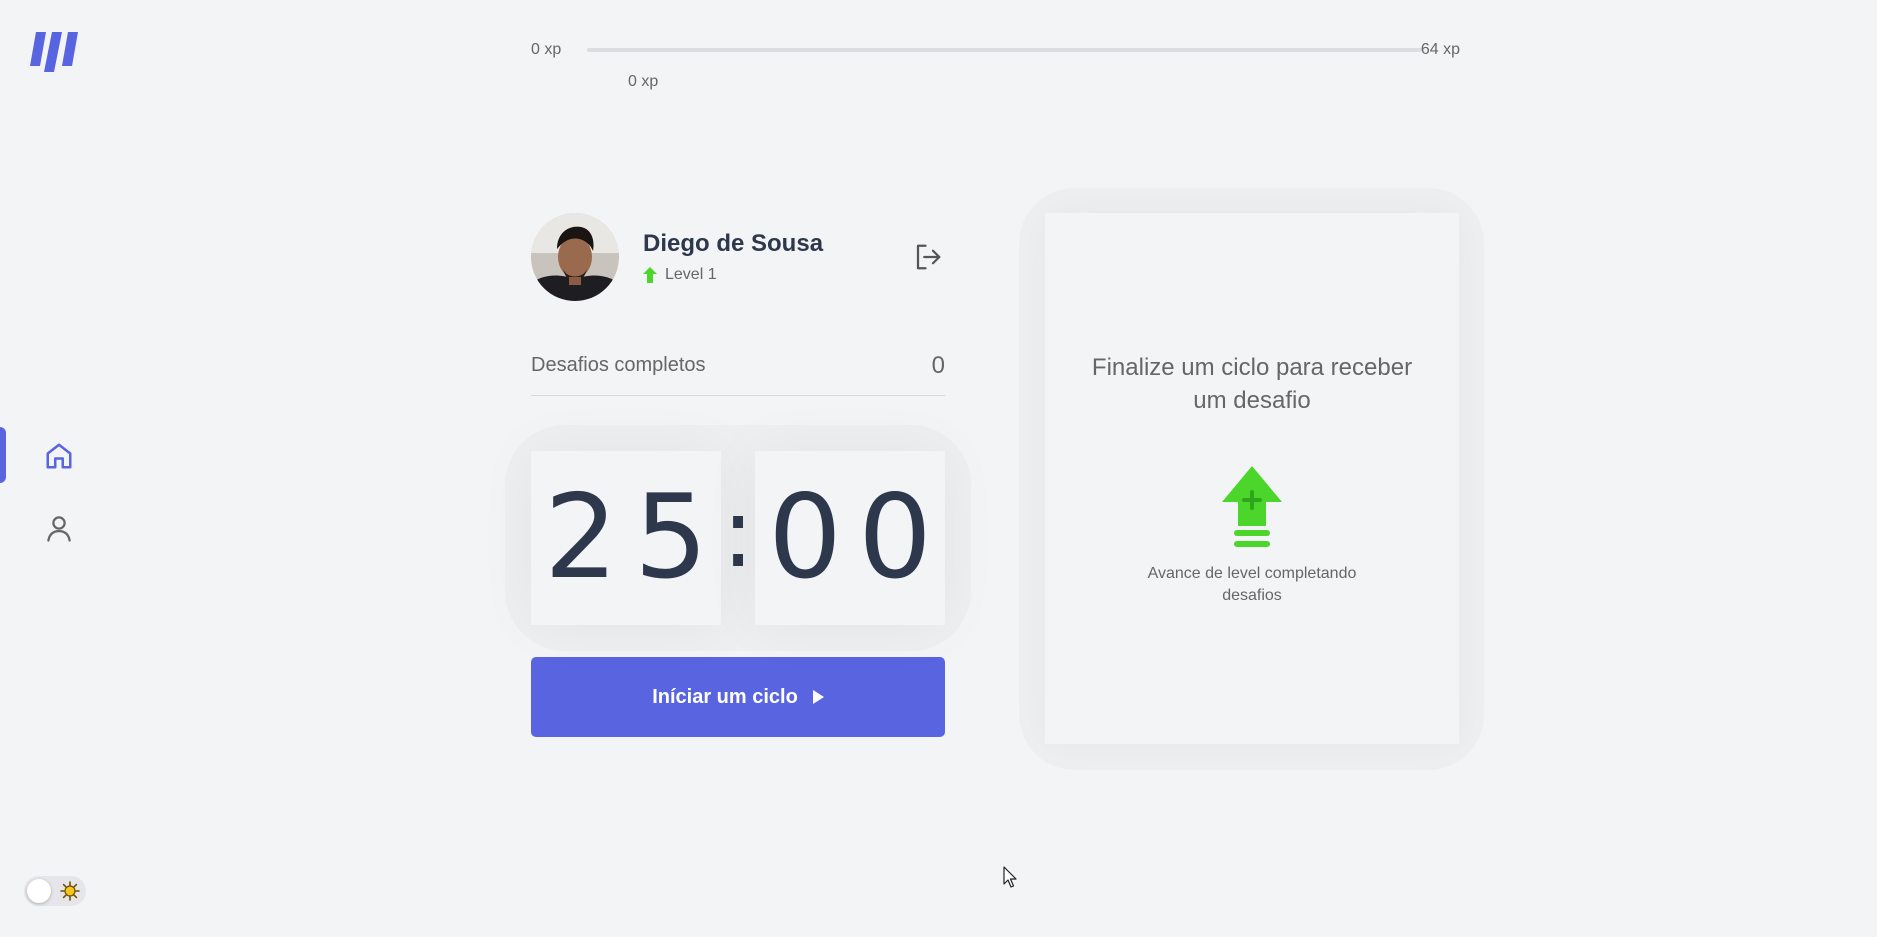  Describe the element at coordinates (618, 365) in the screenshot. I see `completed-challenges-label: Desafios completos` at that location.